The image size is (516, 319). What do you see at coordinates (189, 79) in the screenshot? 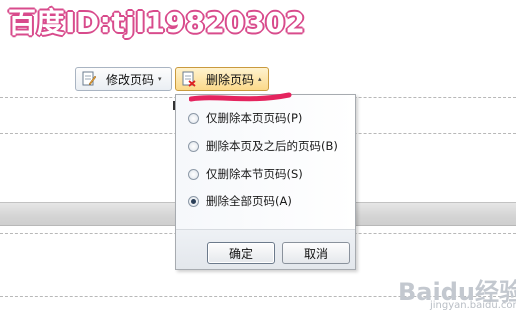
I see `delete-page-icon` at bounding box center [189, 79].